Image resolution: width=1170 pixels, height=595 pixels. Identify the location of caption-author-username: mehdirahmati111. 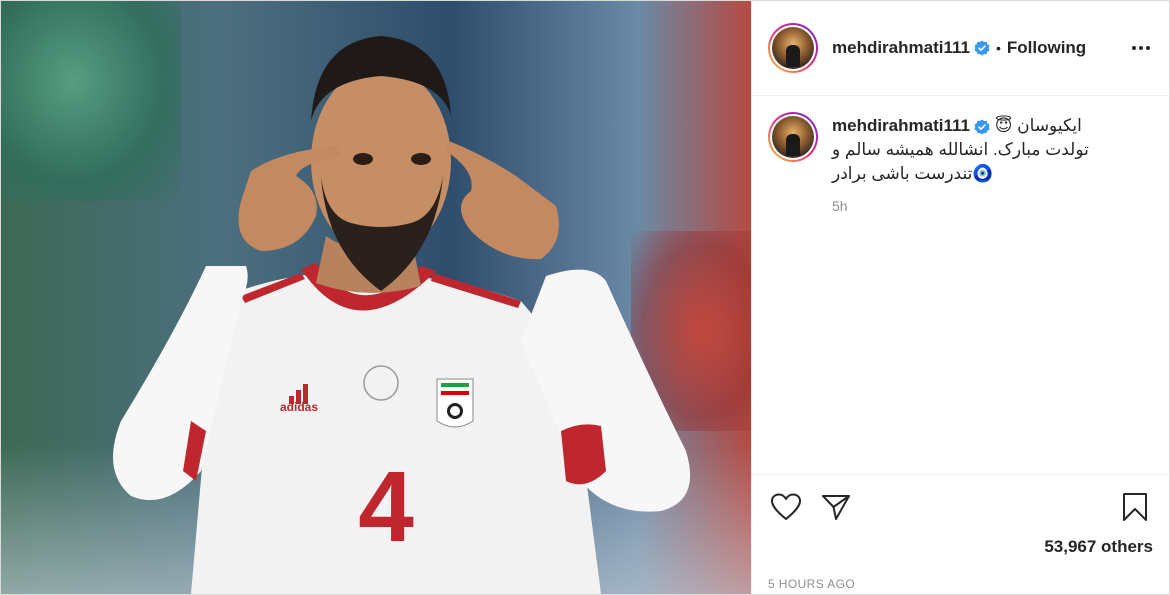
(901, 125).